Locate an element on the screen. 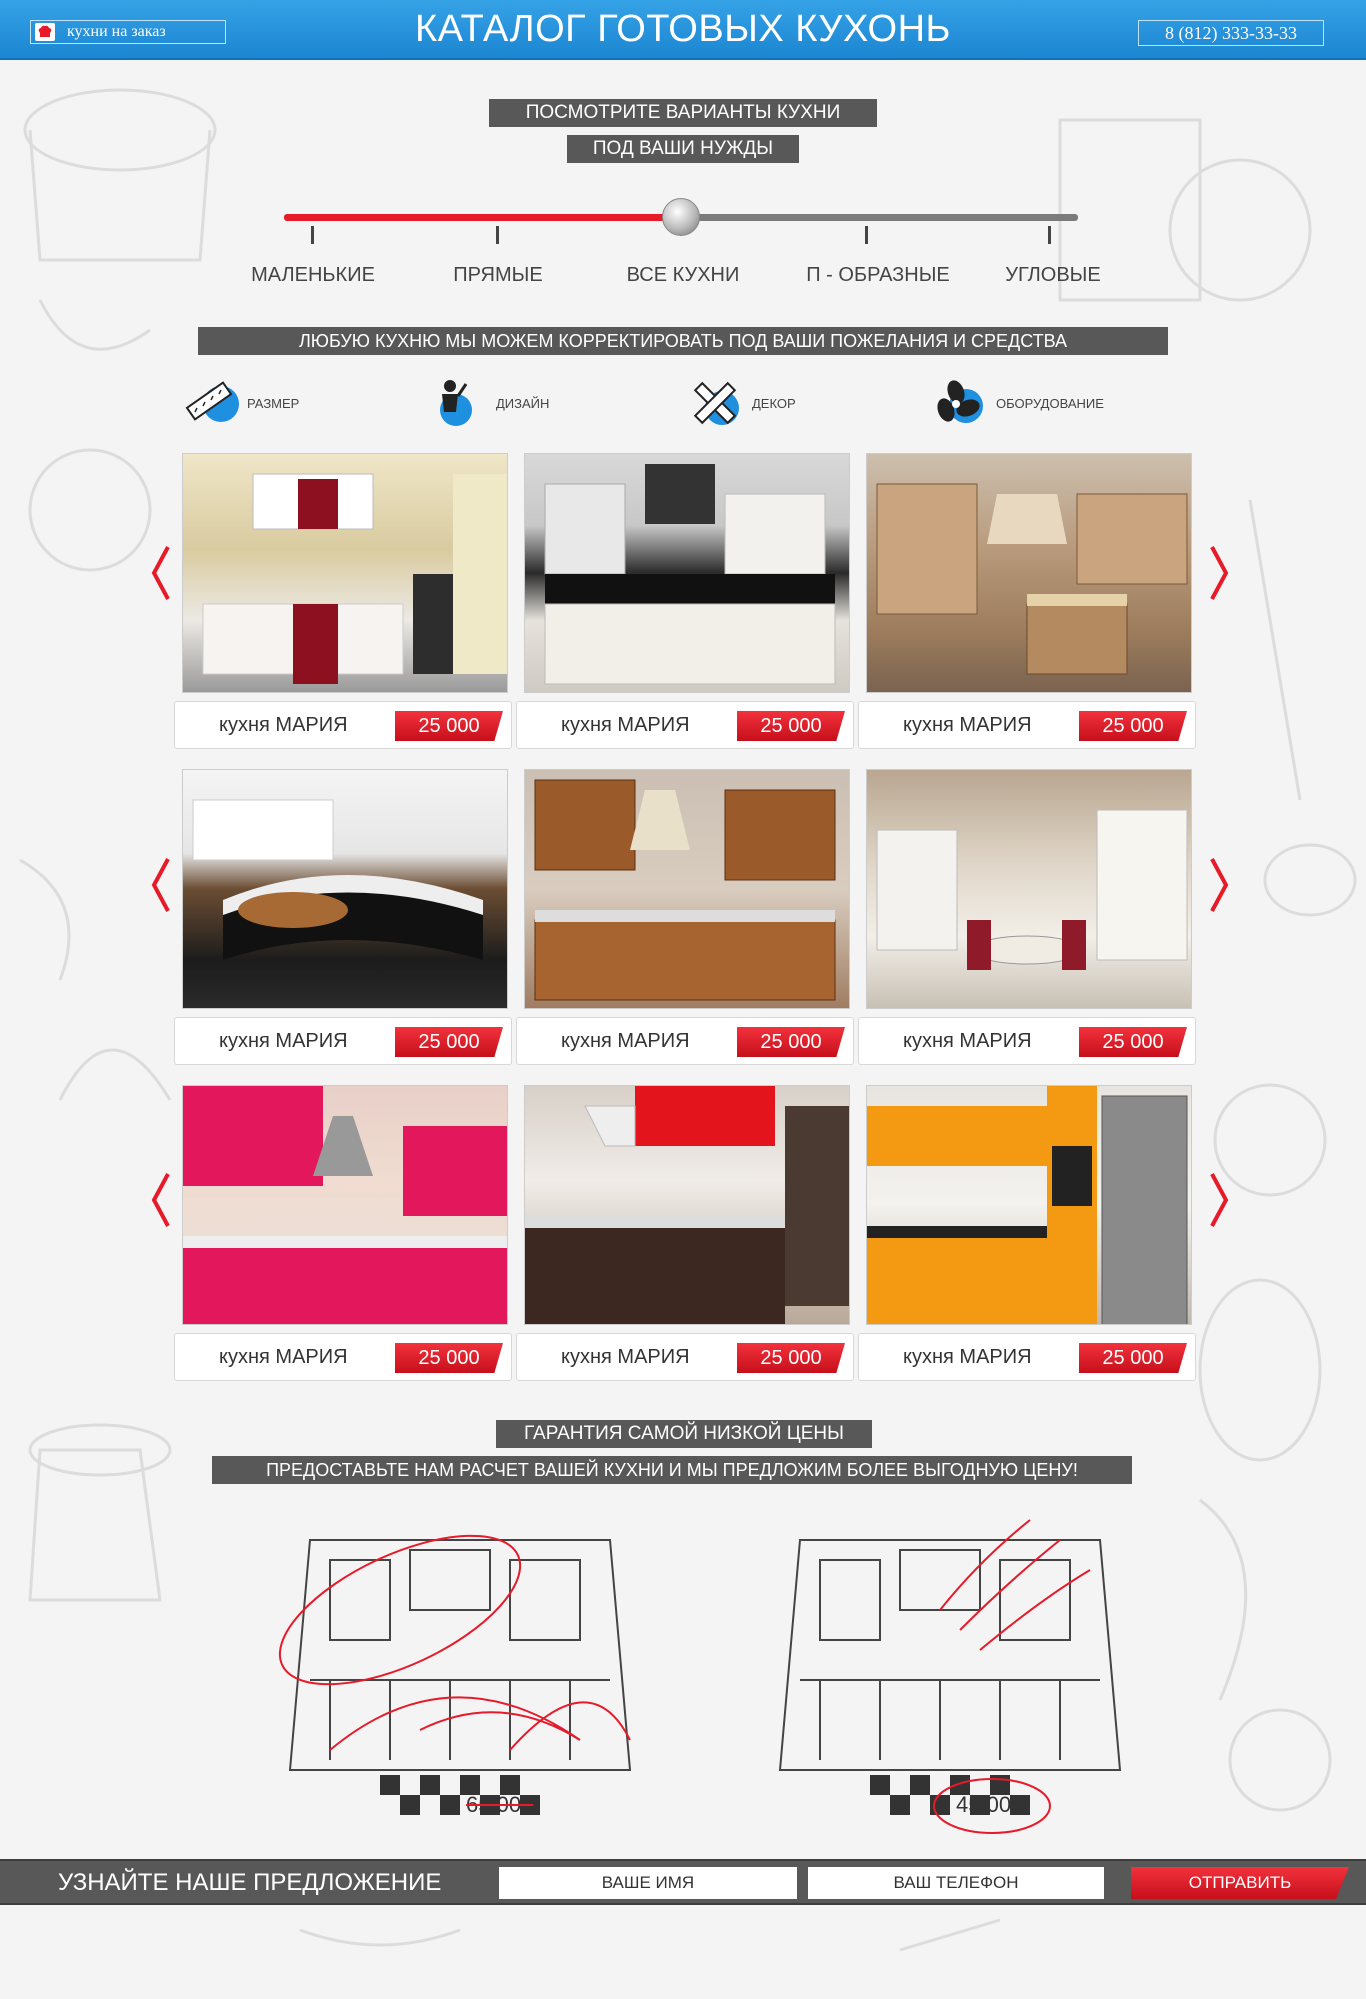 The image size is (1366, 1999). request-form: УЗНАЙТЕ НАШЕ ПРЕДЛОЖЕНИЕ ОТПРАВИТЬ is located at coordinates (683, 1882).